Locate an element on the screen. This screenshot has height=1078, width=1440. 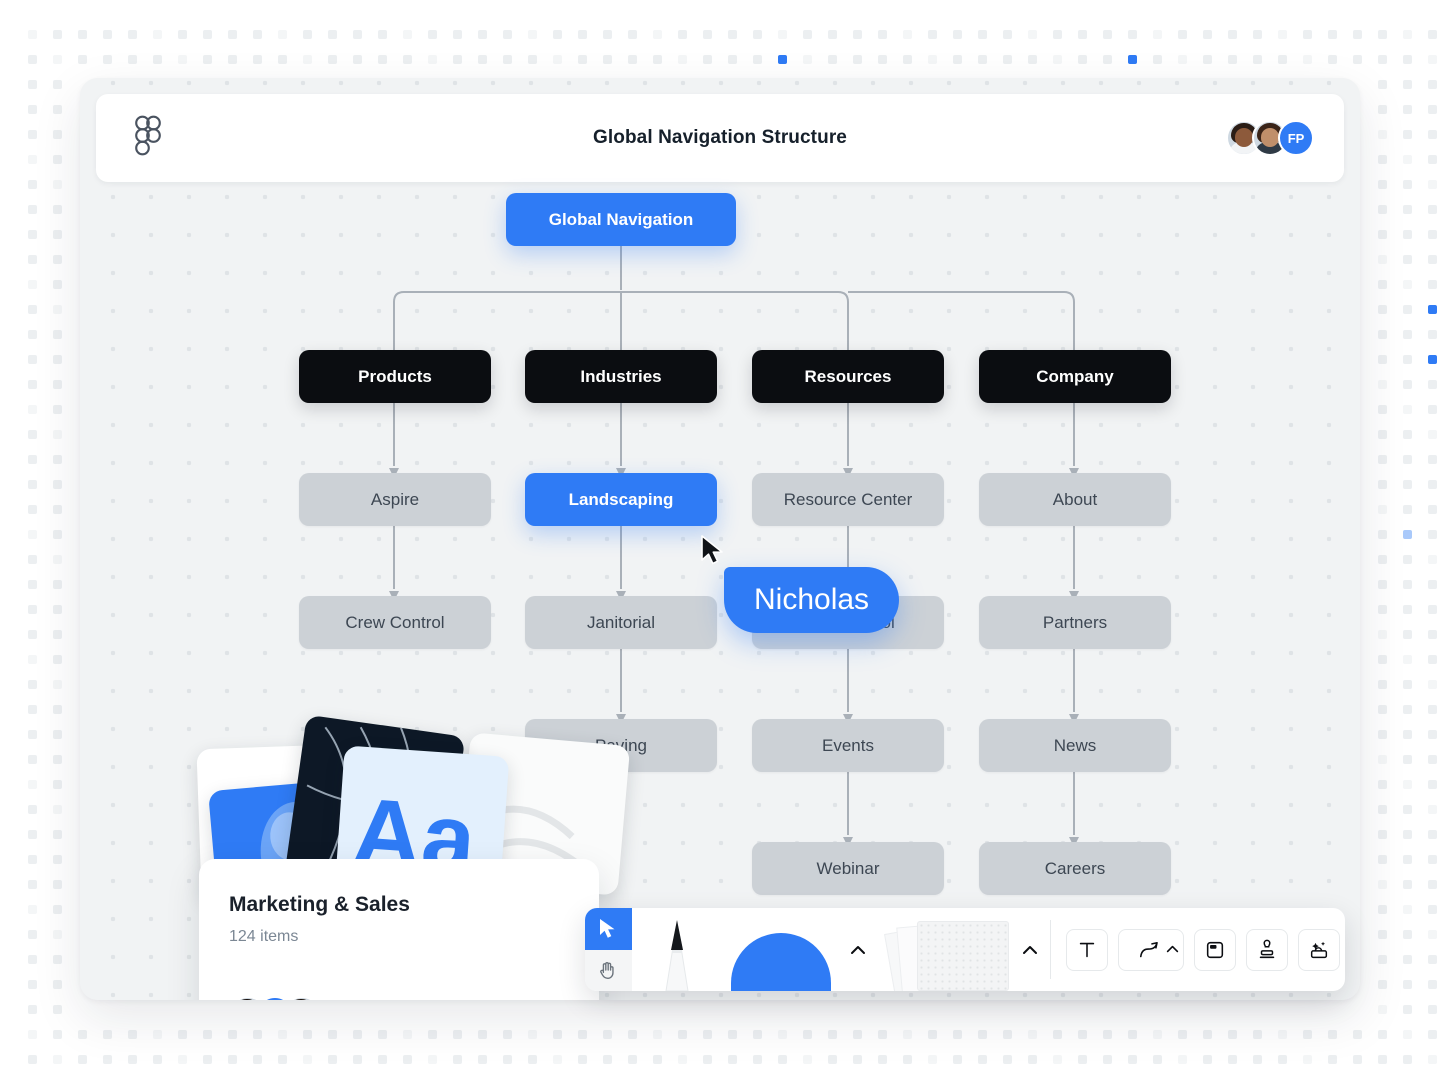
hand-icon is located at coordinates (607, 971).